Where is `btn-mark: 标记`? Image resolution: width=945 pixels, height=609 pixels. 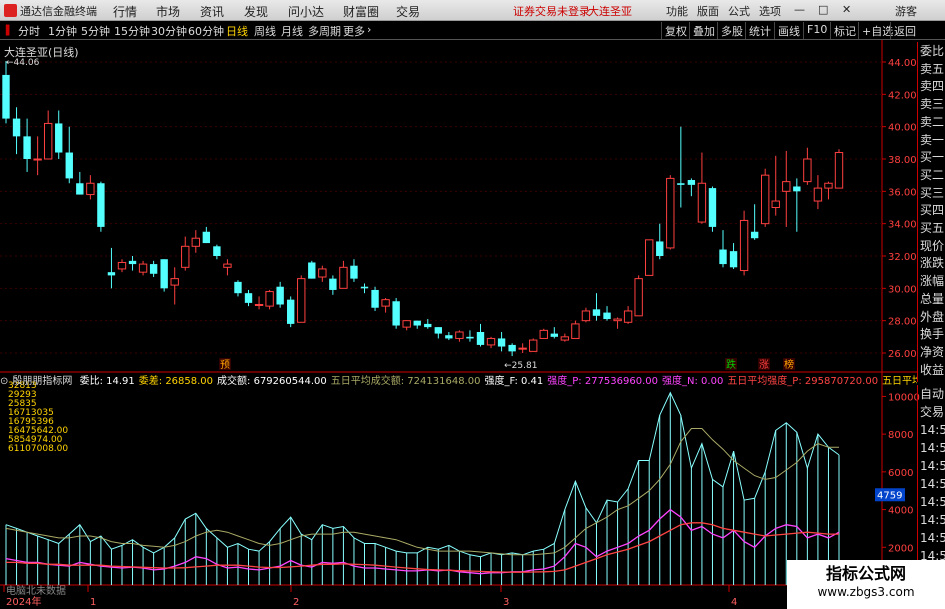 btn-mark: 标记 is located at coordinates (844, 30).